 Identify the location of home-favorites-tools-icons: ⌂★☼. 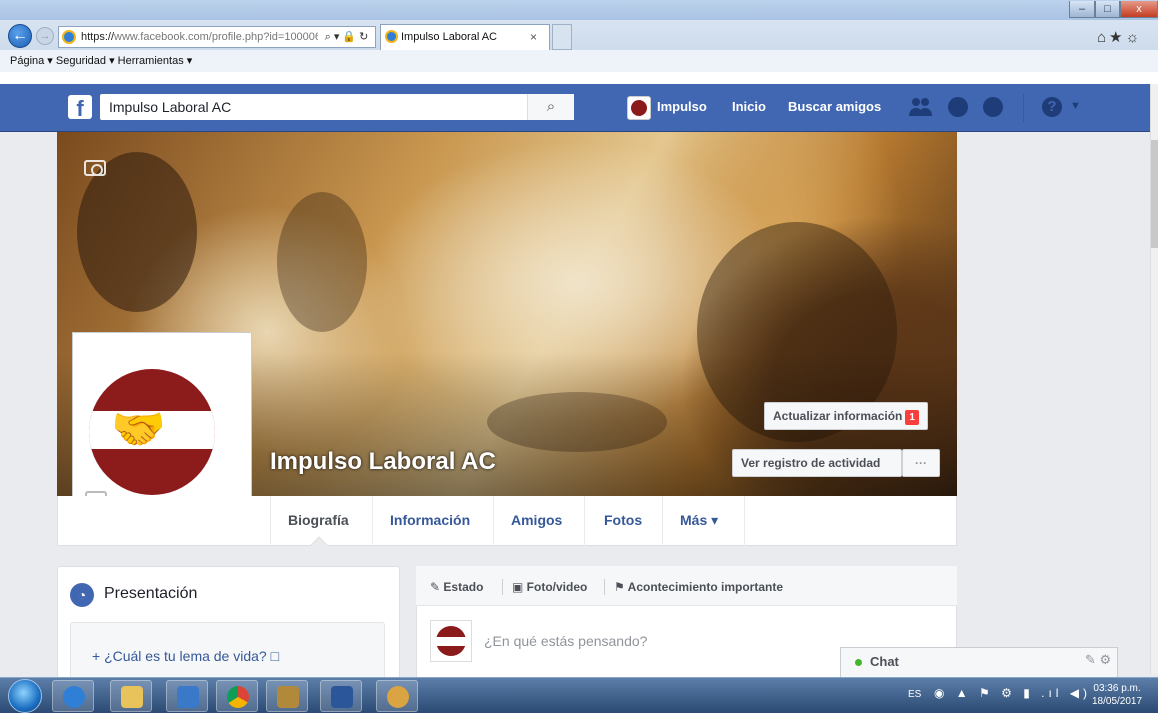
(1119, 37).